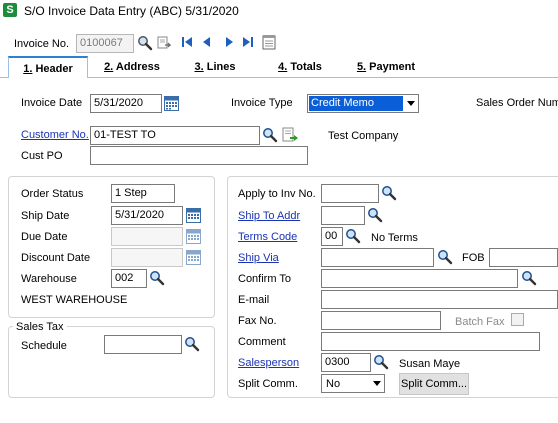 Image resolution: width=558 pixels, height=423 pixels. I want to click on fob-field, so click(523, 257).